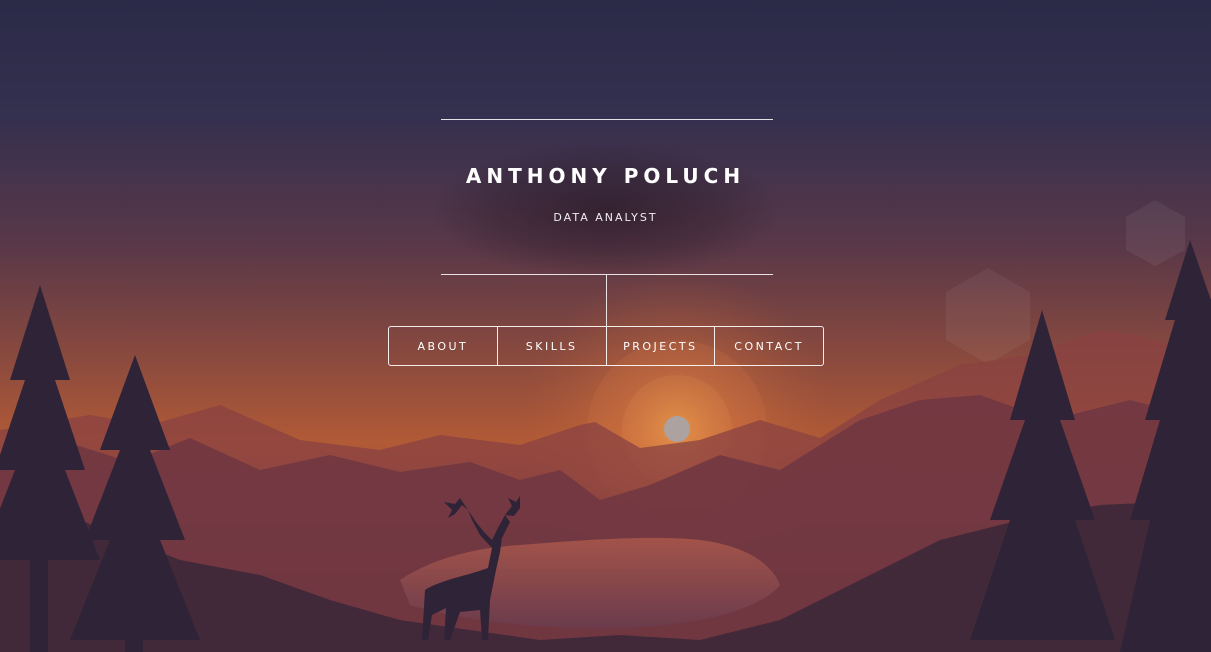 The height and width of the screenshot is (652, 1211). I want to click on main-navigation: ABOUT SKILLS PROJECTS CONTACT, so click(606, 346).